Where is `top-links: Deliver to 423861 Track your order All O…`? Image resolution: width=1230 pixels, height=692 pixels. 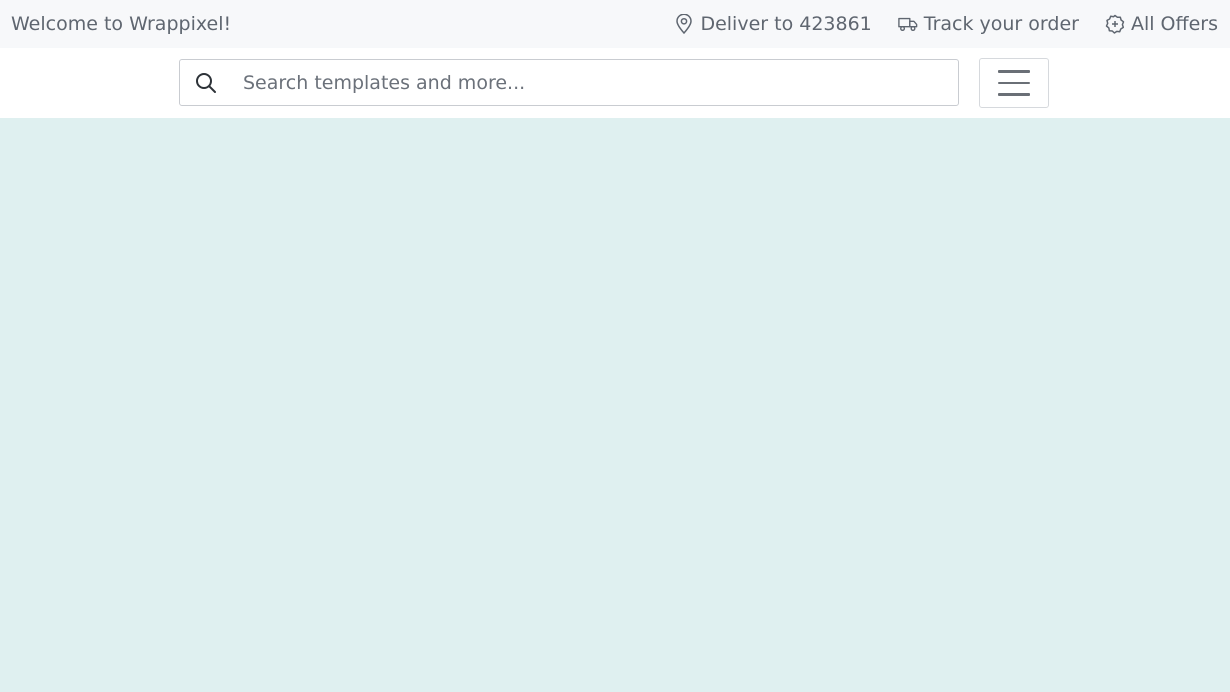
top-links: Deliver to 423861 Track your order All O… is located at coordinates (946, 24).